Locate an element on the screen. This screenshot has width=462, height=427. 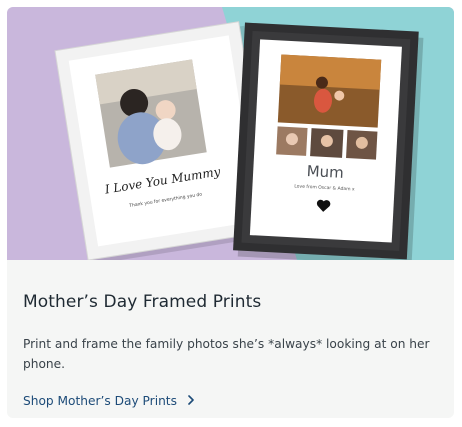
right-print-name: Mum is located at coordinates (325, 172).